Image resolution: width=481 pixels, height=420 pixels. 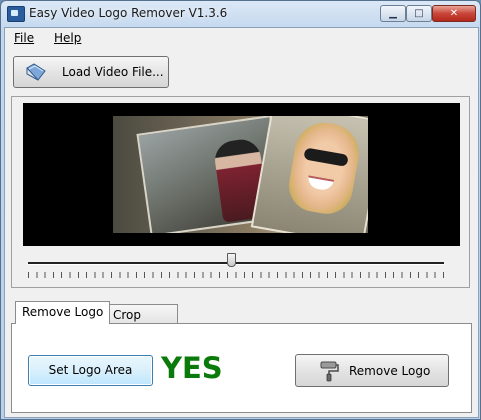 I want to click on smile, so click(x=320, y=183).